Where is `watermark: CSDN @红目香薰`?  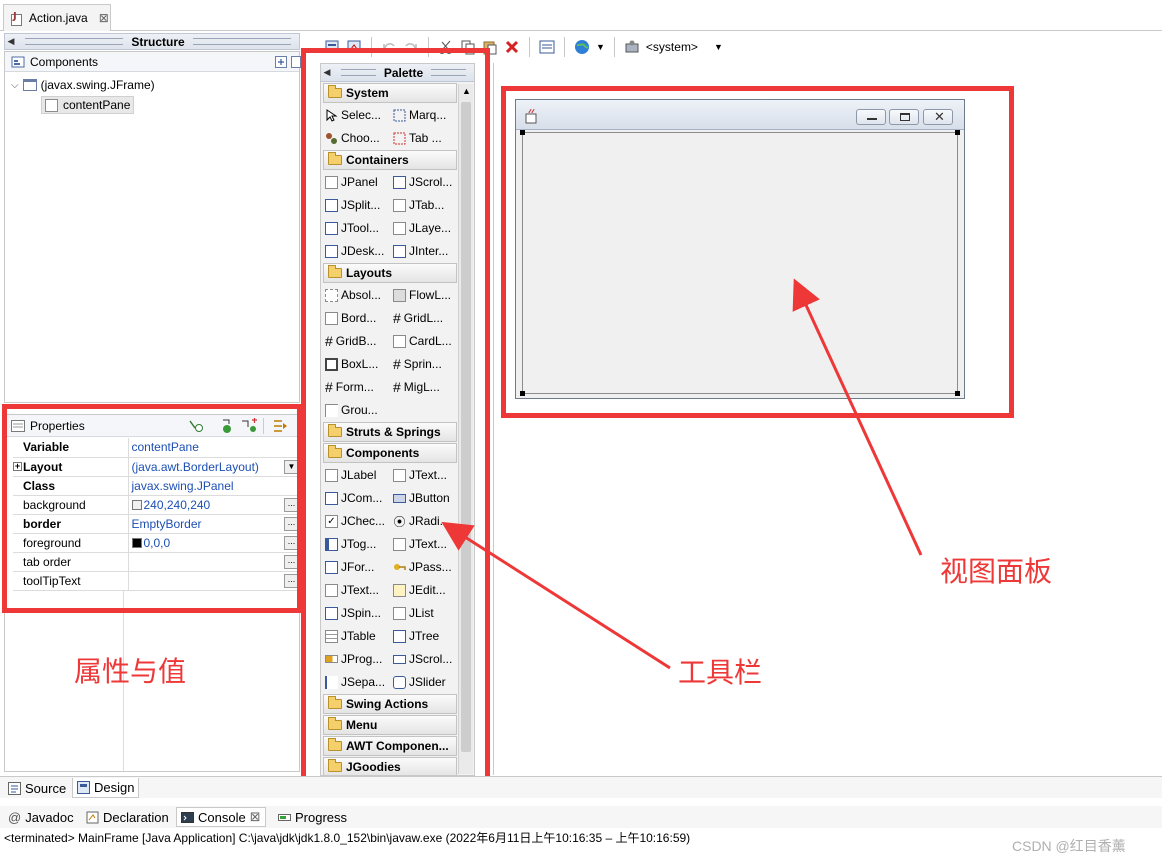
watermark: CSDN @红目香薰 is located at coordinates (1069, 846).